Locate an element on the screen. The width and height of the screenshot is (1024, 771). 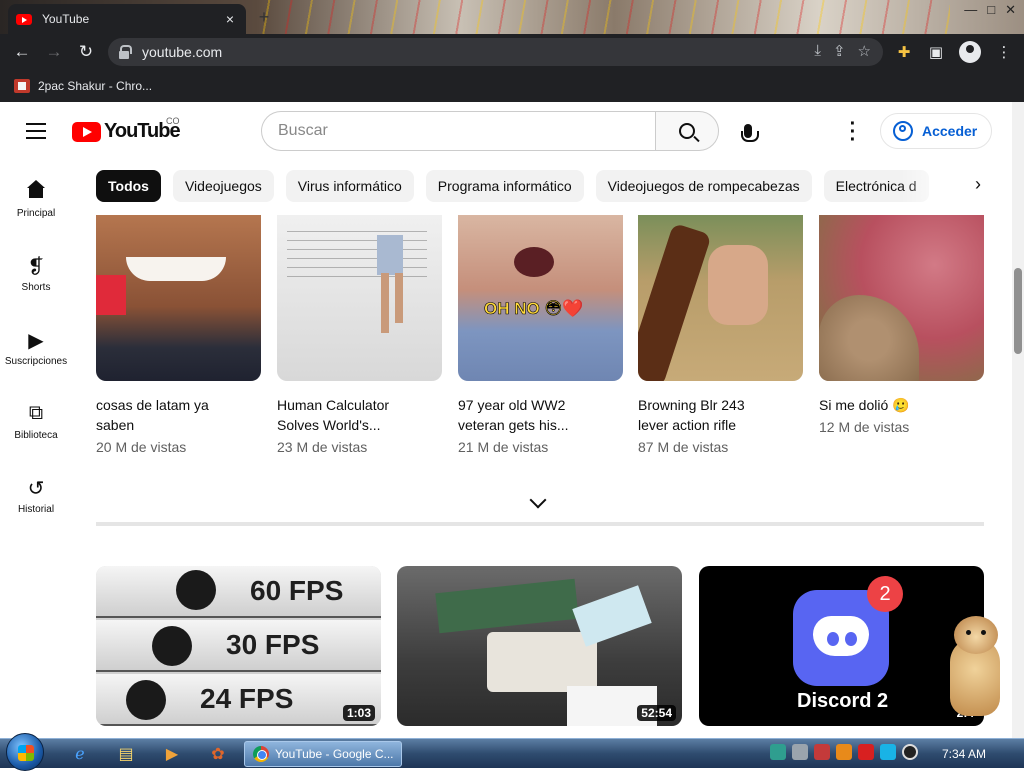
address-bar: youtube.com ⤓ ⇪ ☆ is located at coordinates (495, 52).